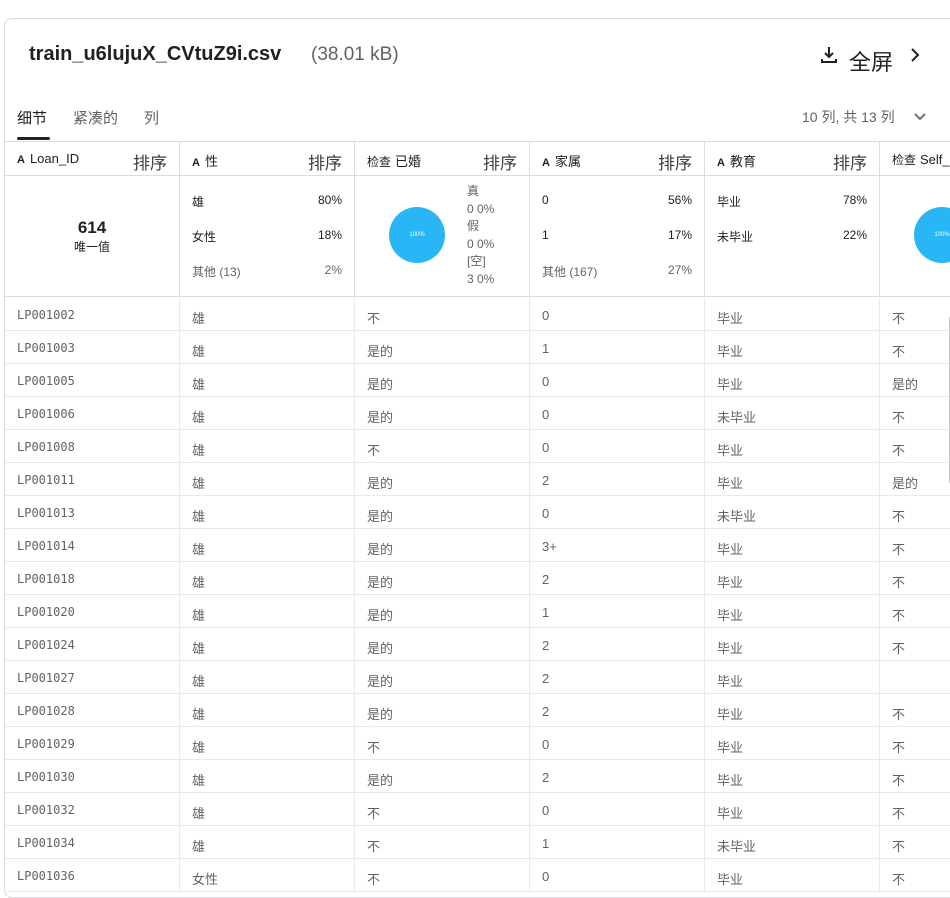 The width and height of the screenshot is (950, 898). Describe the element at coordinates (267, 159) in the screenshot. I see `column-header-gender: A性 排序` at that location.